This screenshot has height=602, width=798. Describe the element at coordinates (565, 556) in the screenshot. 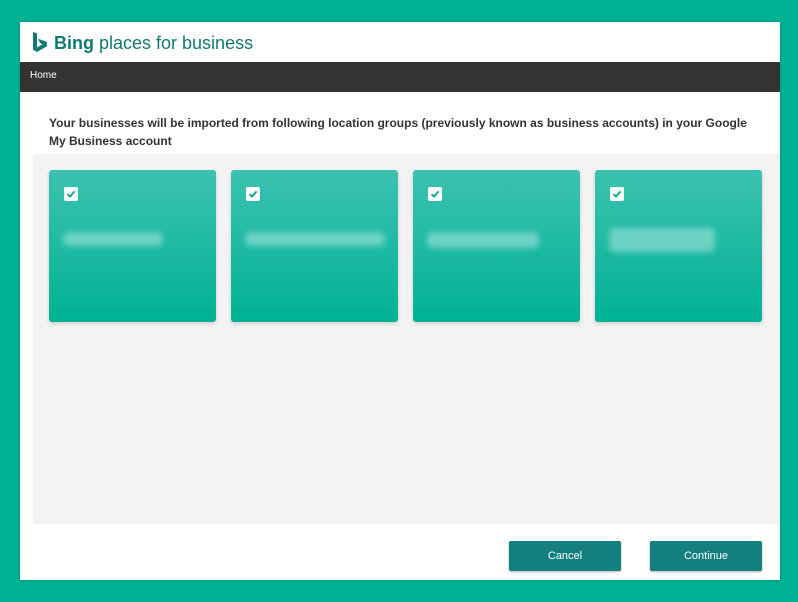

I see `cancel-button: Cancel` at that location.